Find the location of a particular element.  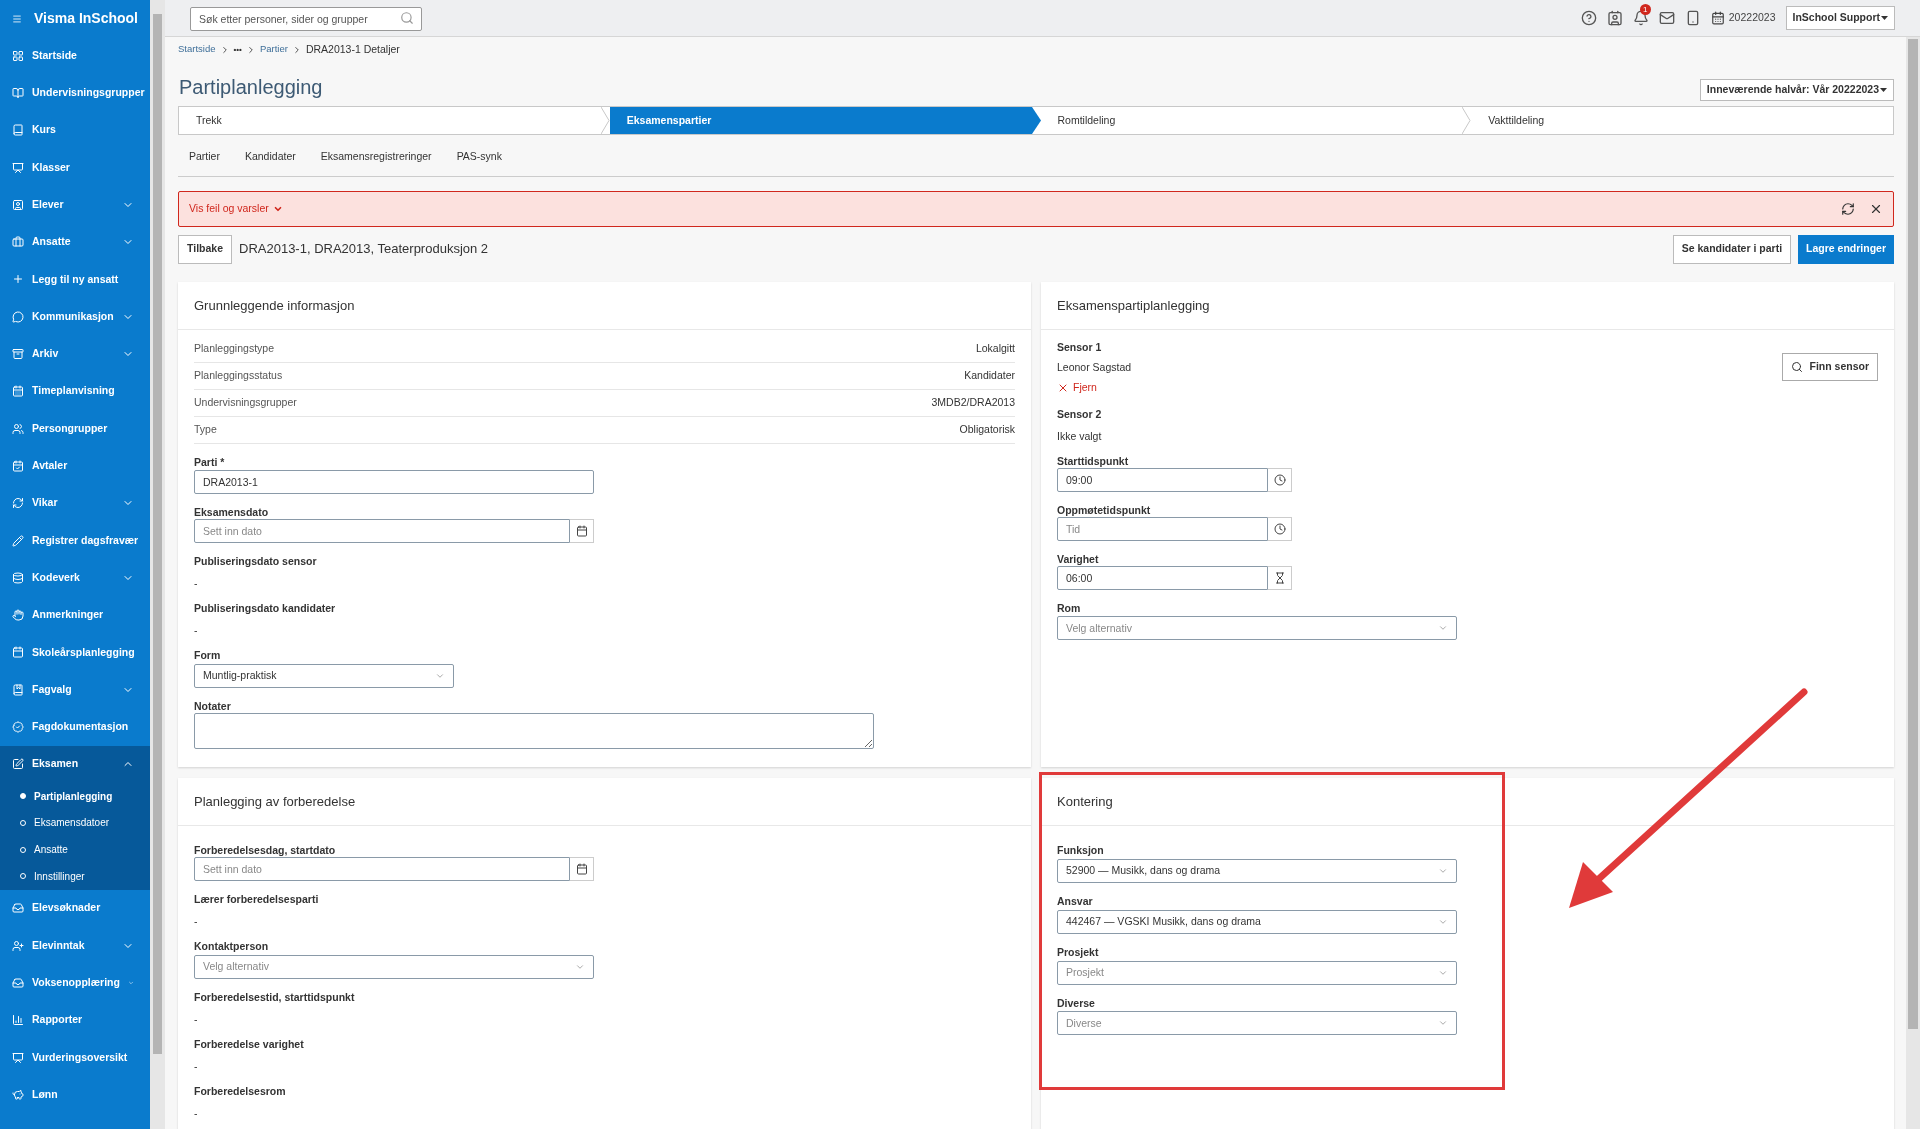

nav-item: Timeplanvisning is located at coordinates (75, 391).